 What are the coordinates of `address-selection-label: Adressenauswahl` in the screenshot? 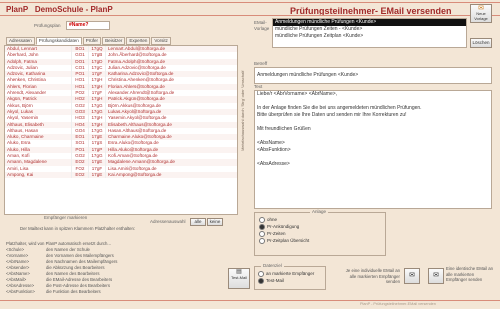 It's located at (168, 221).